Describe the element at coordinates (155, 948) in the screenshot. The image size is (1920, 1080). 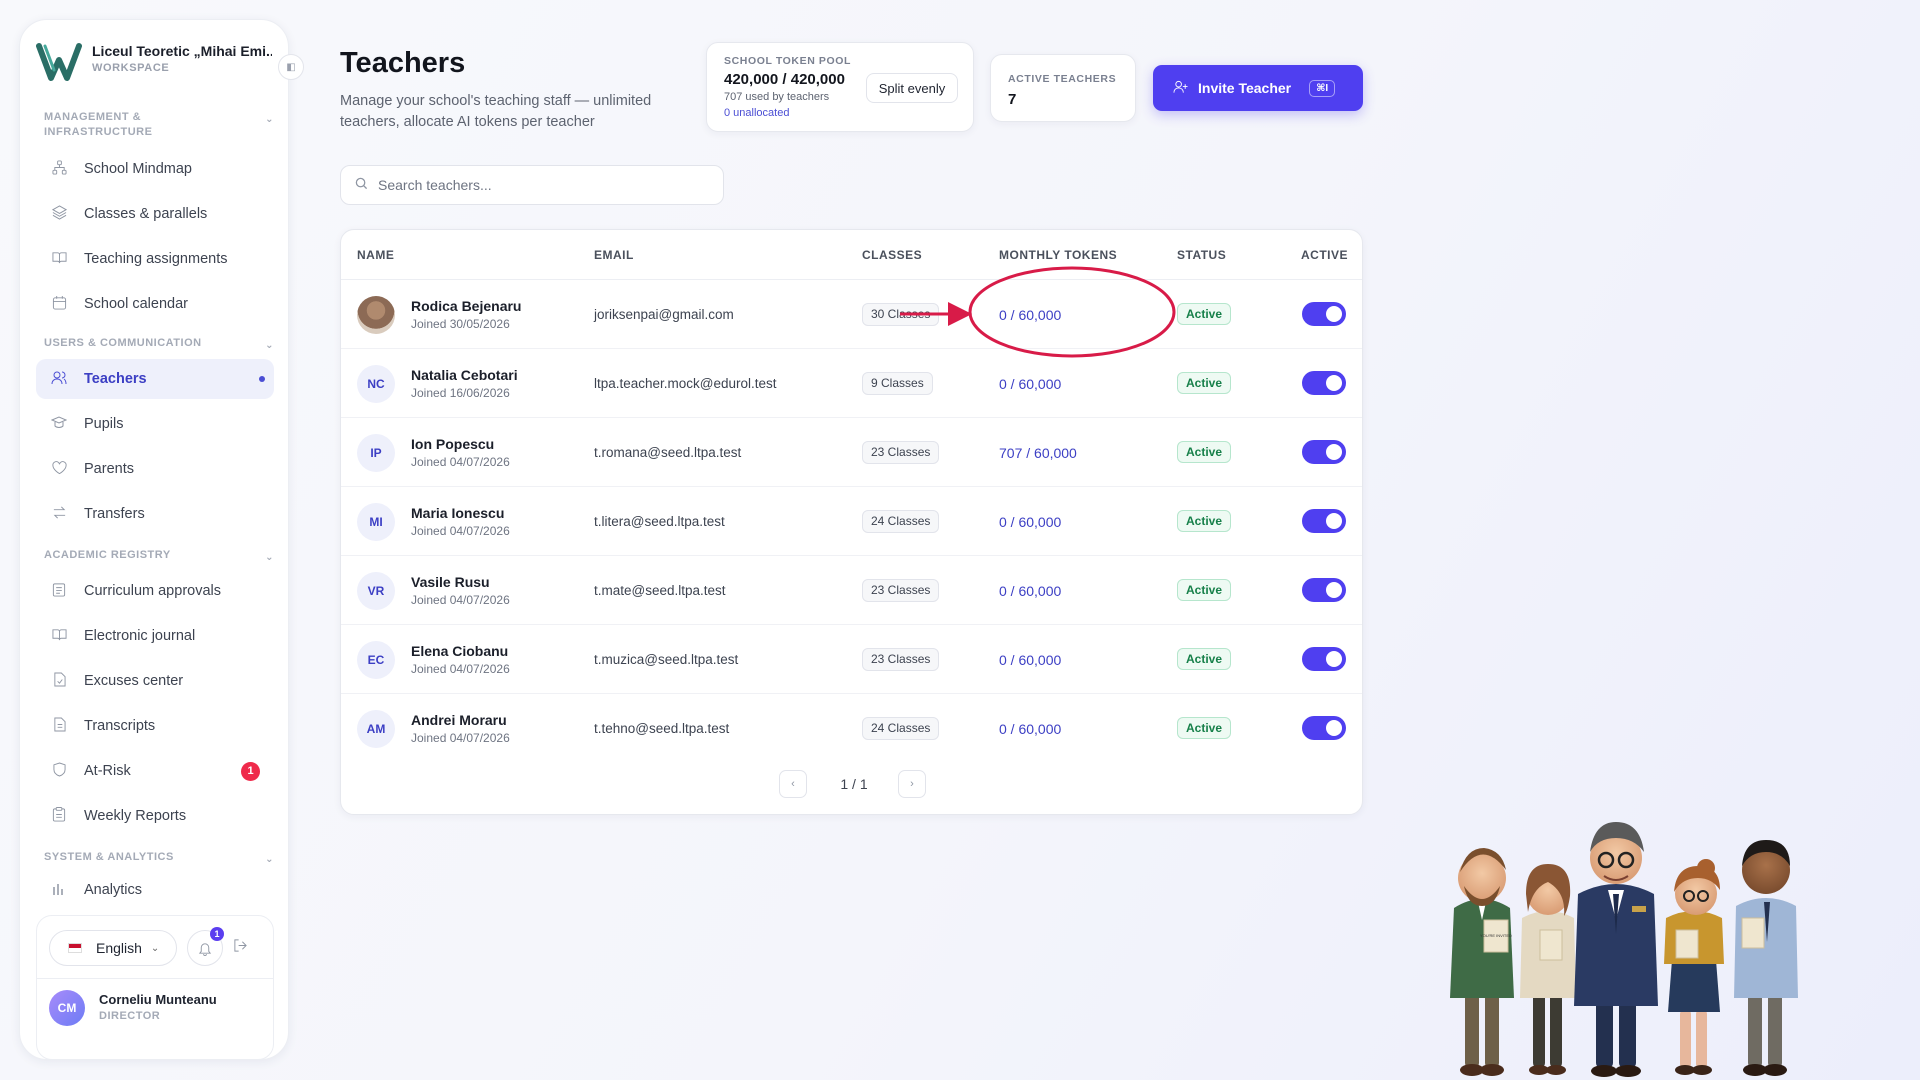
I see `chevron-down-icon: ⌄` at that location.